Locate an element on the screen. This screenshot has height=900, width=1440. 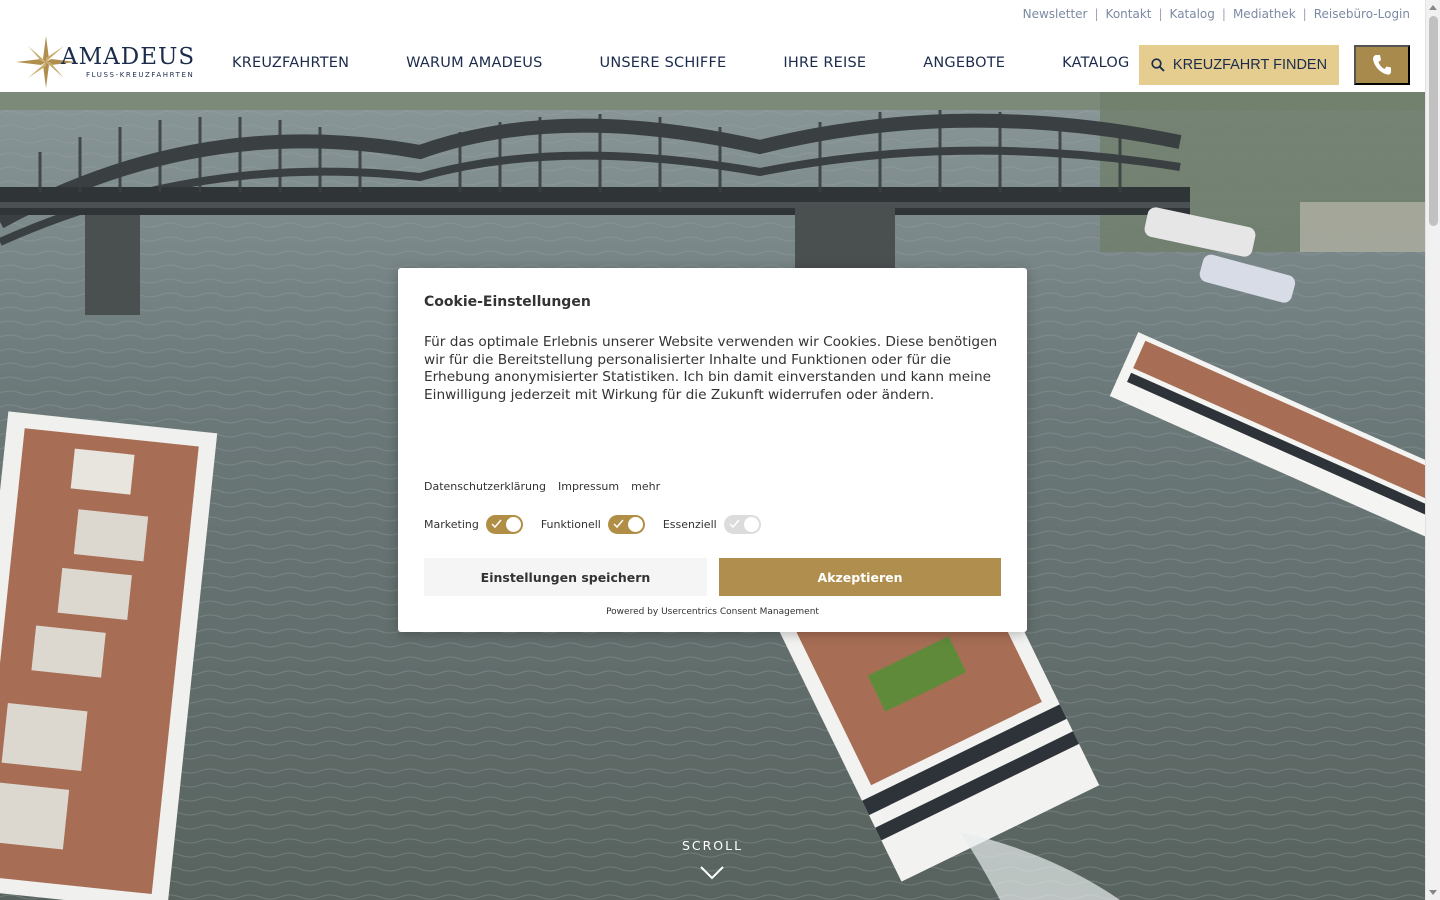
find-cruise-label: KREUZFAHRT FINDEN is located at coordinates (1250, 65).